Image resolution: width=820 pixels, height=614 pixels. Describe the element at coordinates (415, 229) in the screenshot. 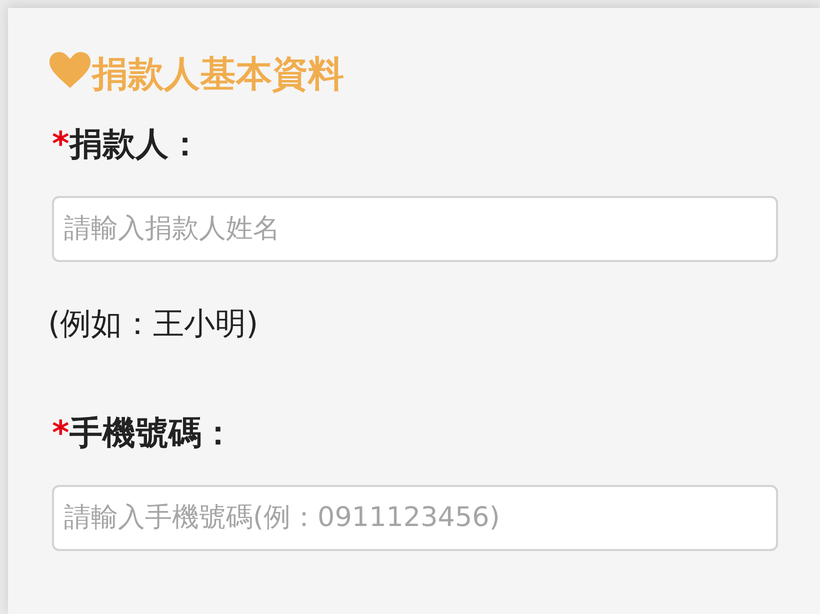

I see `input-field: 請輸入捐款人姓名` at that location.